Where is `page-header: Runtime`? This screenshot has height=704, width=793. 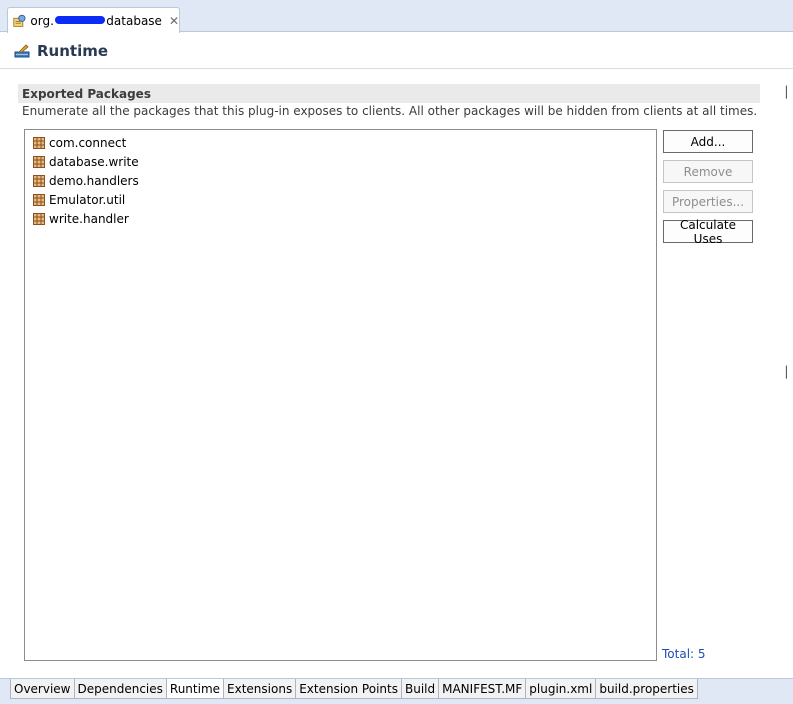
page-header: Runtime is located at coordinates (396, 51).